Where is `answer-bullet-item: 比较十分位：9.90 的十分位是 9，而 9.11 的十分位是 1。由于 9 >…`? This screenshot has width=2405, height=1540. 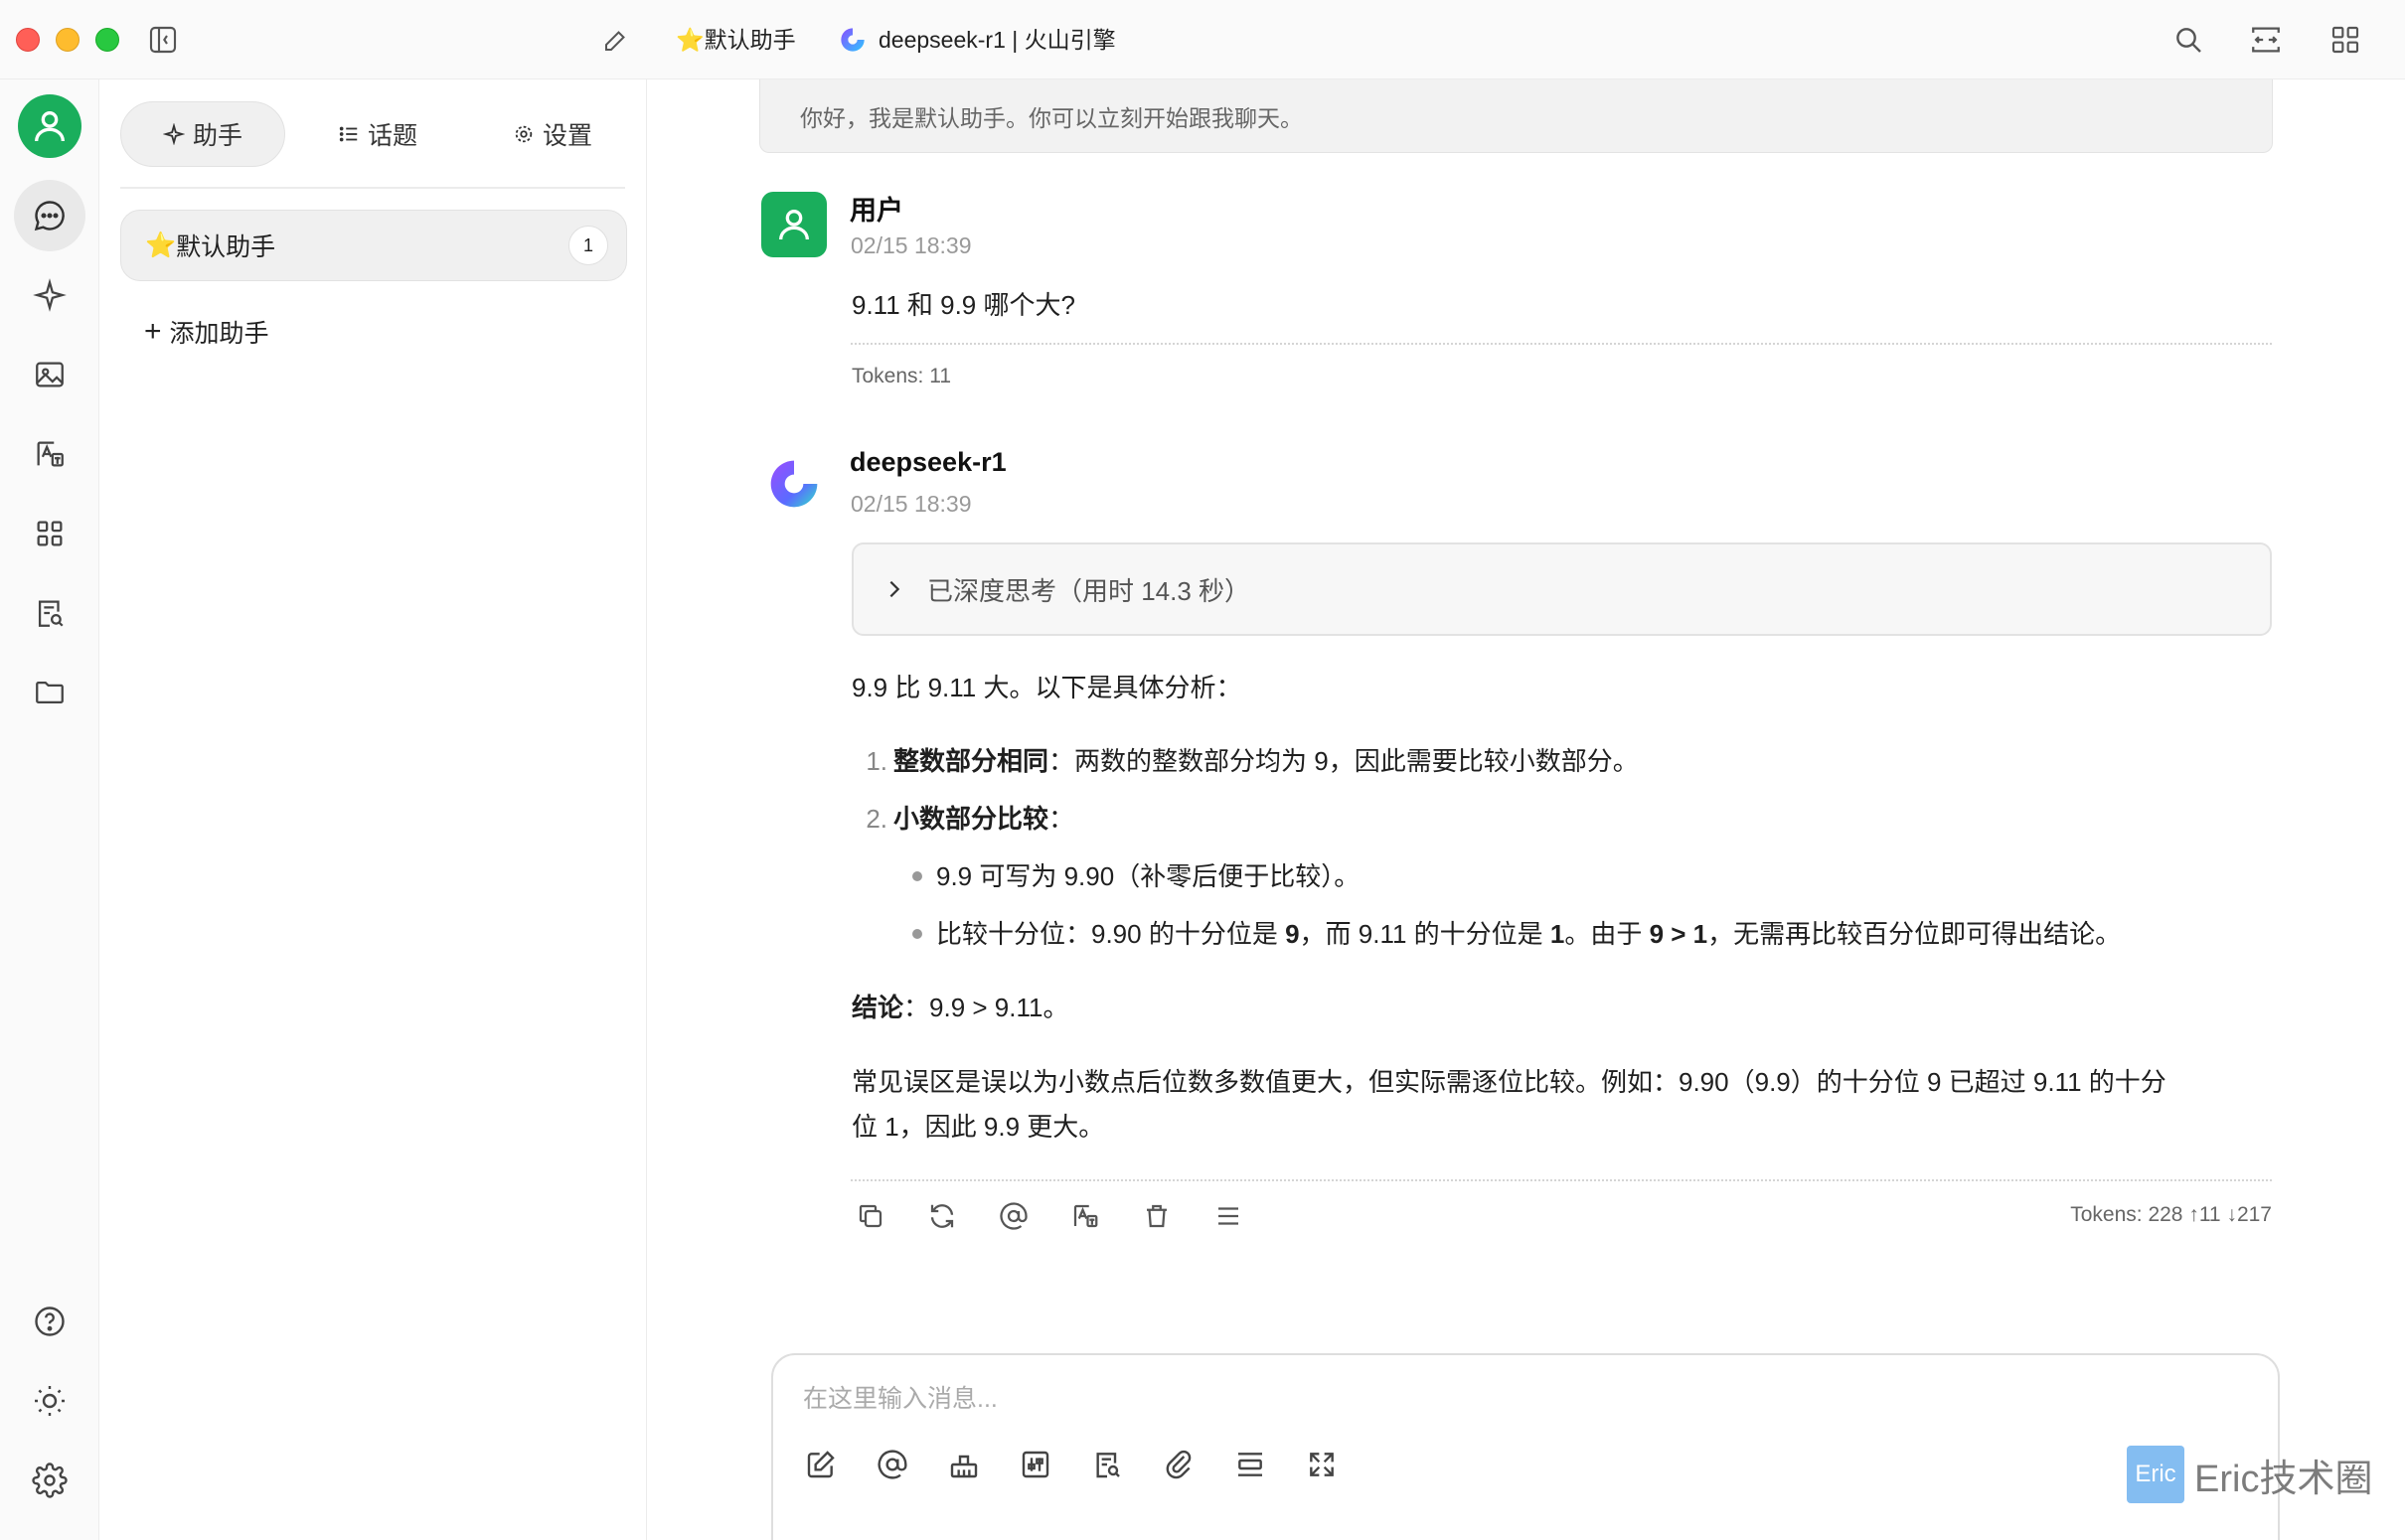
answer-bullet-item: 比较十分位：9.90 的十分位是 9，而 9.11 的十分位是 1。由于 9 >… is located at coordinates (1598, 934).